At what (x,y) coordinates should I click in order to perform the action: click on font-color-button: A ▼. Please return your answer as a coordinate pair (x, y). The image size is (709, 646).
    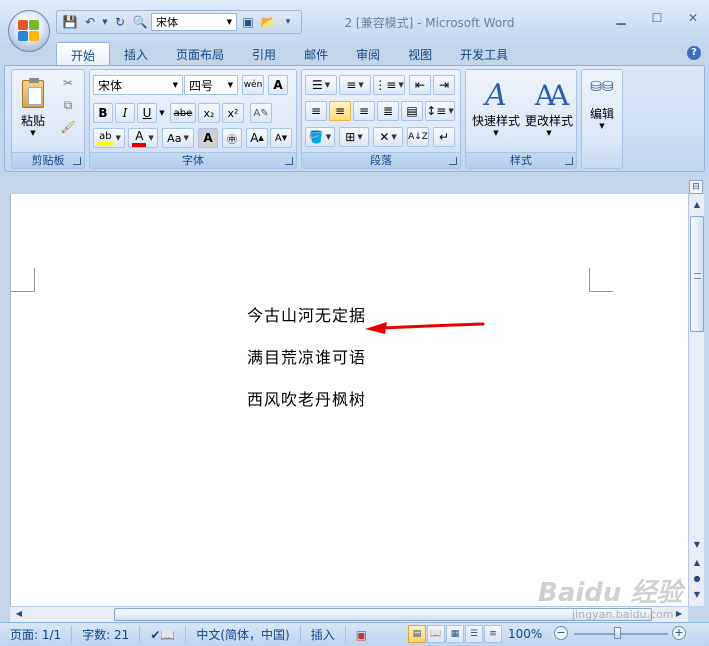
    Looking at the image, I should click on (143, 138).